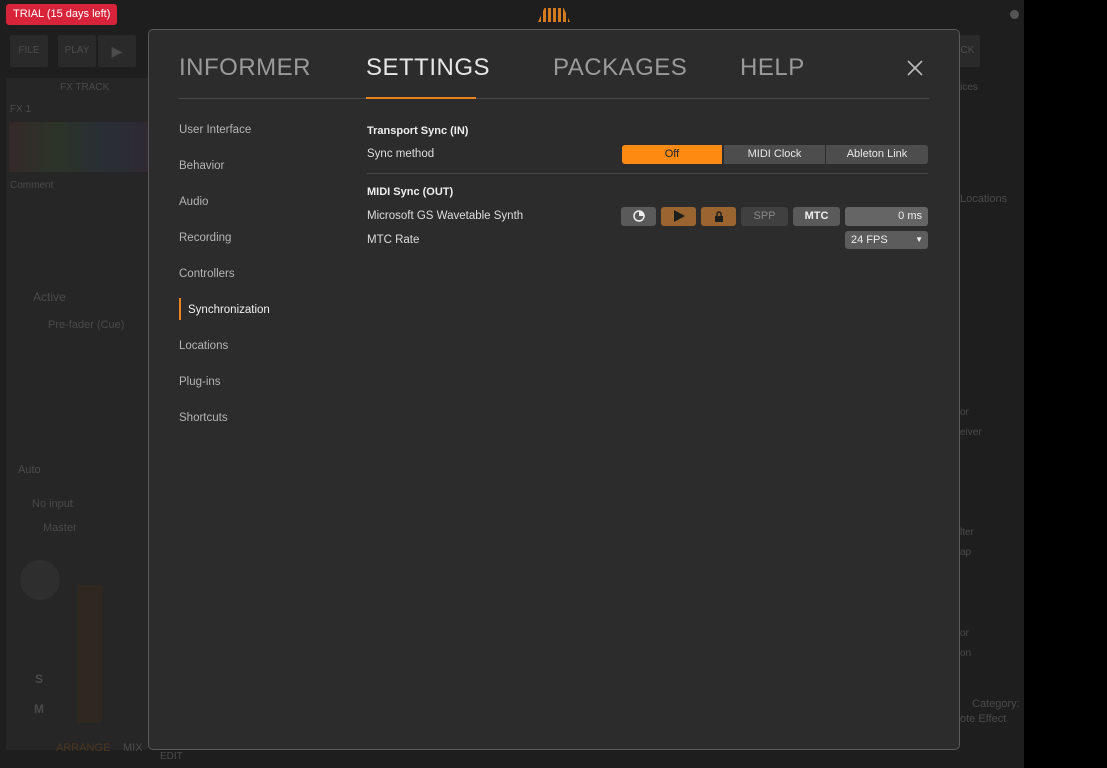 Image resolution: width=1107 pixels, height=768 pixels. I want to click on inspector-title: FX TRACK, so click(85, 87).